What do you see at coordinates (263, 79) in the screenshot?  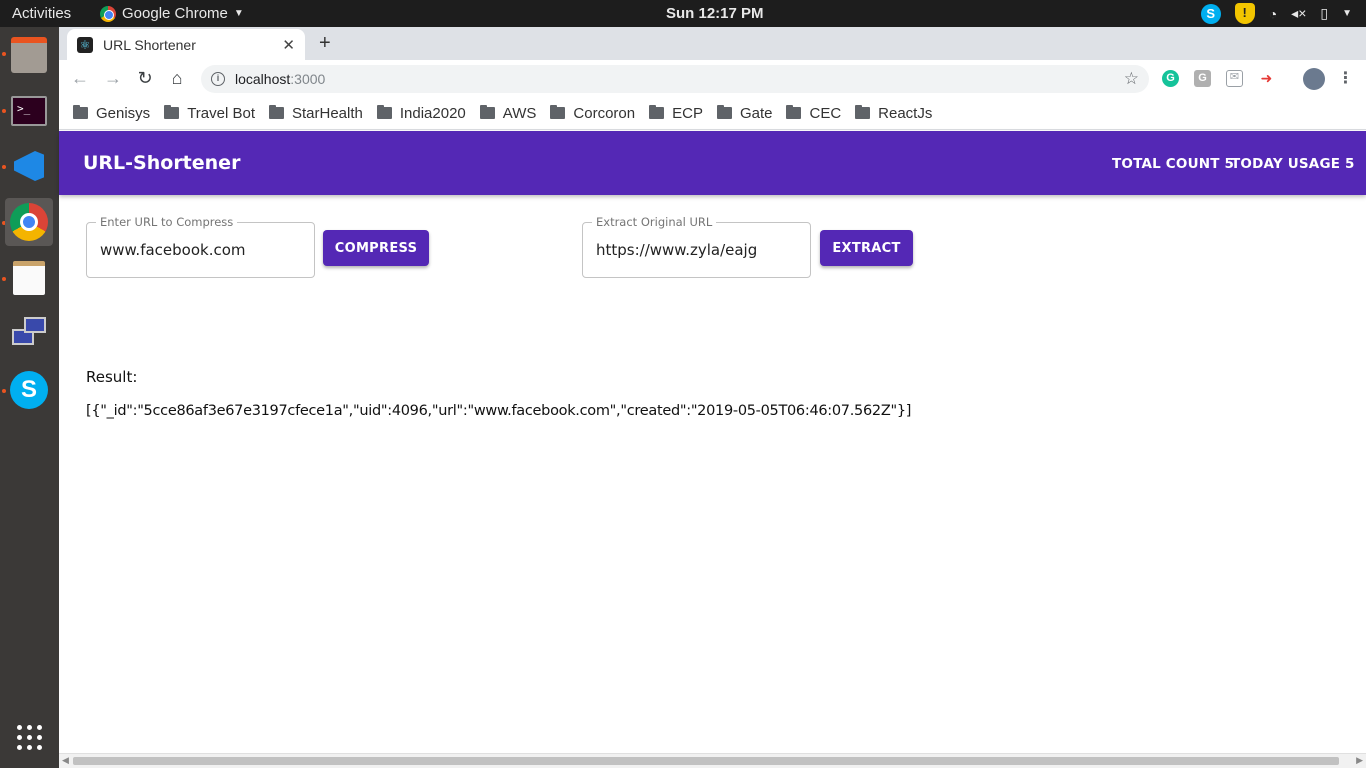 I see `address-host: localhost` at bounding box center [263, 79].